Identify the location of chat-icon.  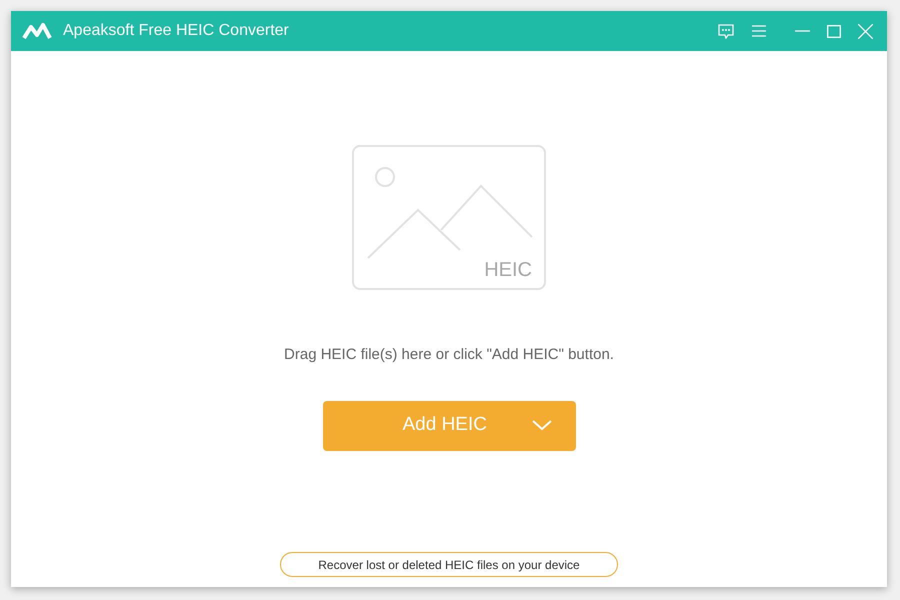
(726, 31).